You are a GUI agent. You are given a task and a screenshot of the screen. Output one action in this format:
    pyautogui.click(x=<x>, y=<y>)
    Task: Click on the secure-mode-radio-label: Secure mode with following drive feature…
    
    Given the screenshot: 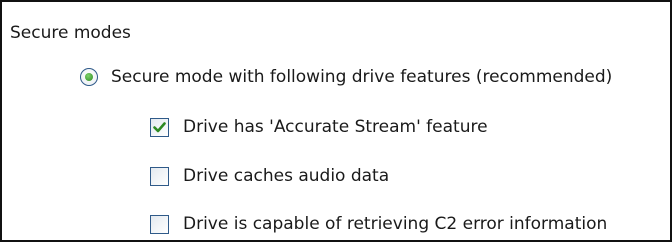 What is the action you would take?
    pyautogui.click(x=362, y=77)
    